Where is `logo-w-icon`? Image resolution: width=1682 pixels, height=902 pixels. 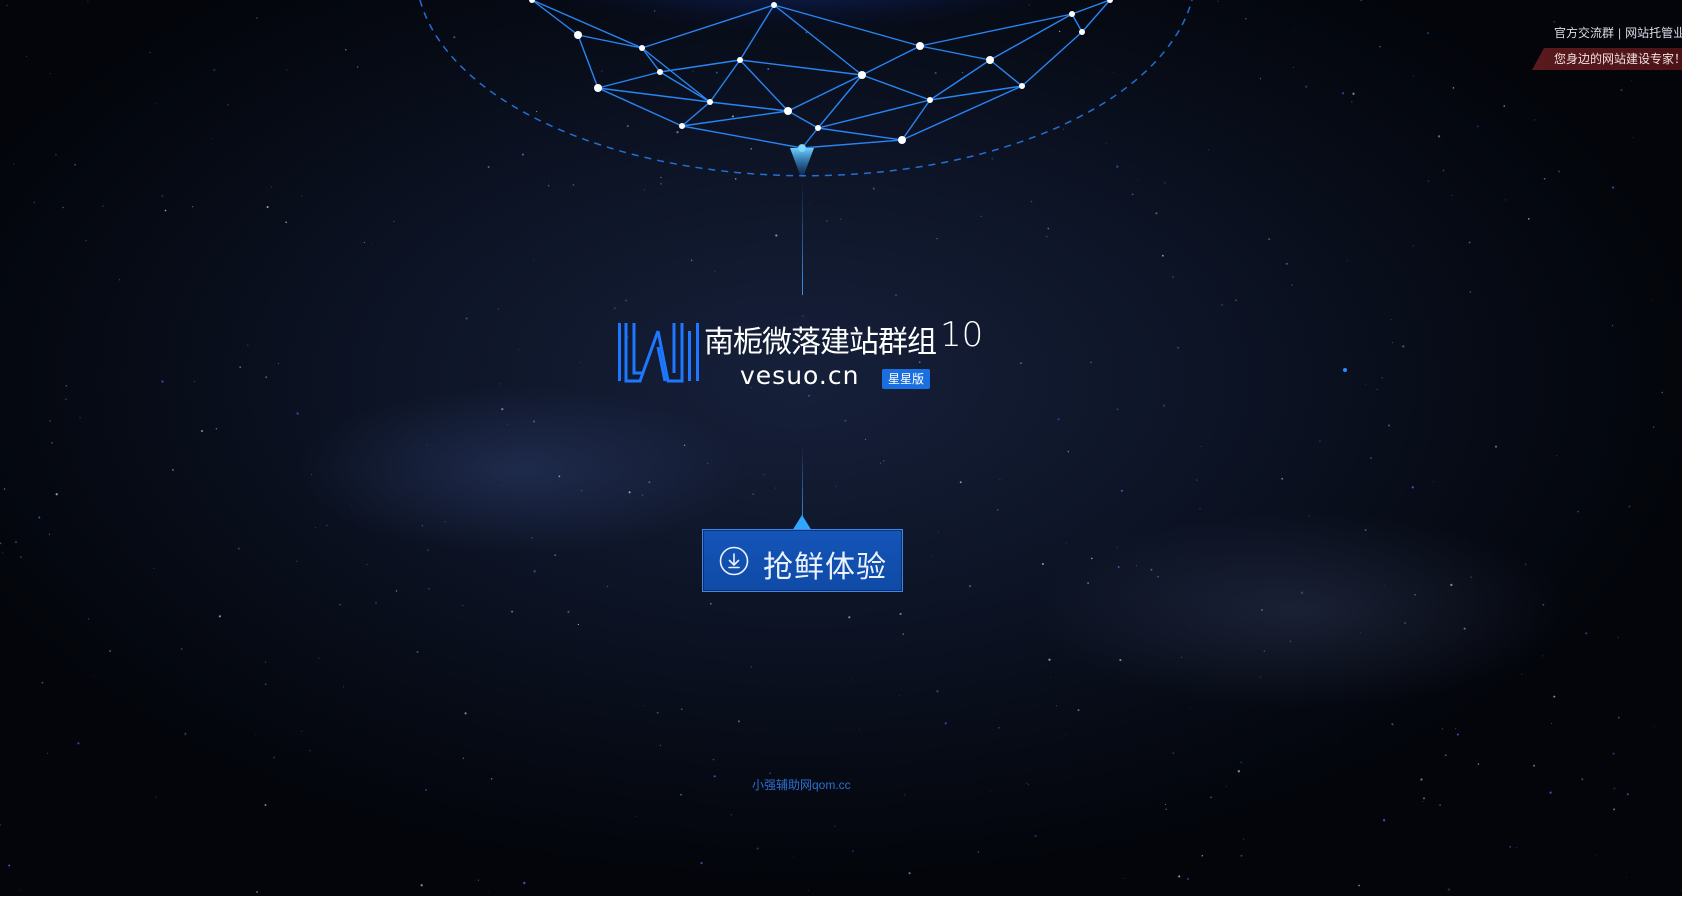 logo-w-icon is located at coordinates (658, 353).